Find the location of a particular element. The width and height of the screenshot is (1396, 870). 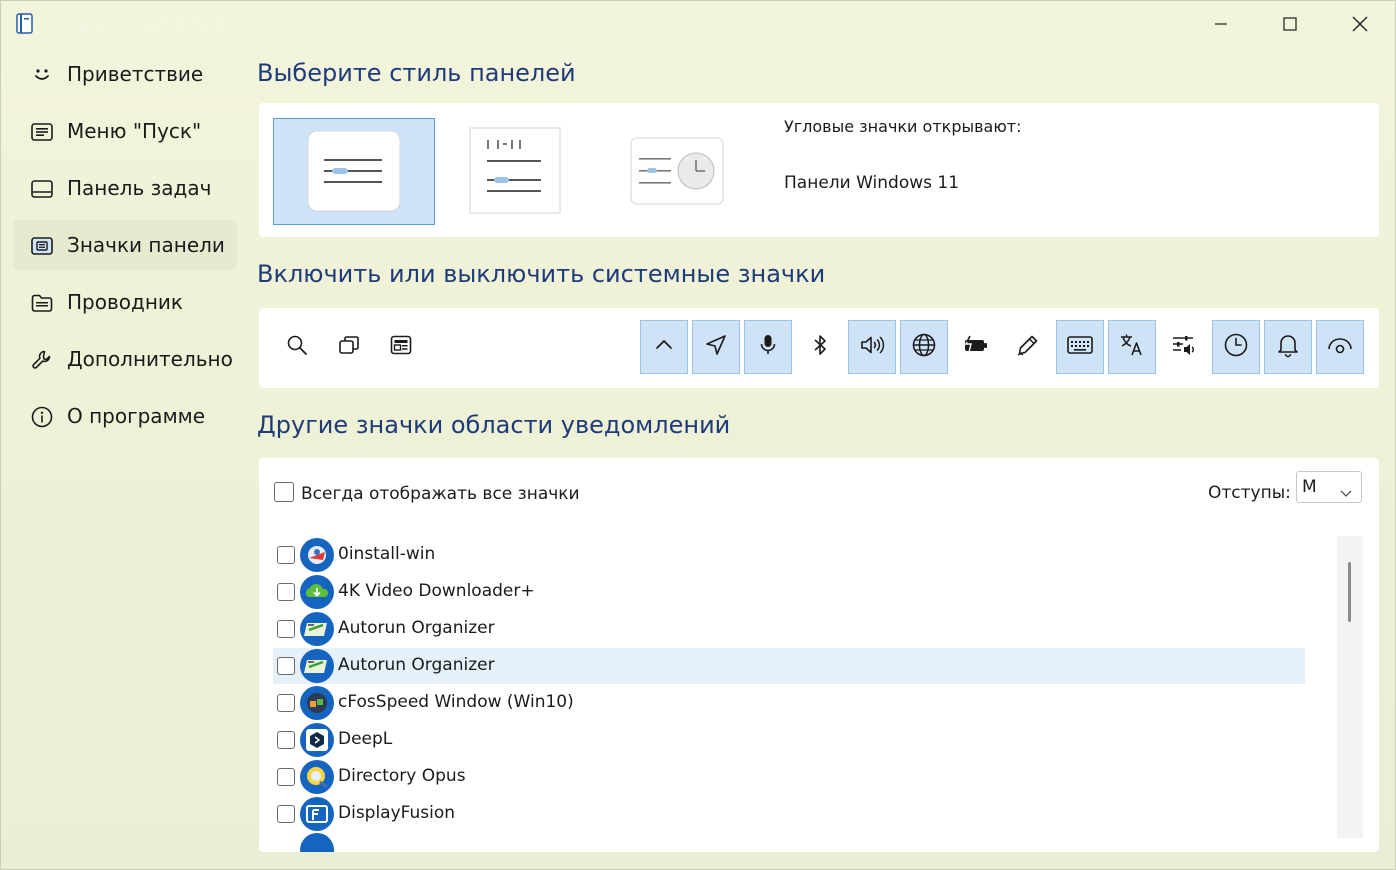

sidebar-item-label: Значки панели is located at coordinates (146, 245).